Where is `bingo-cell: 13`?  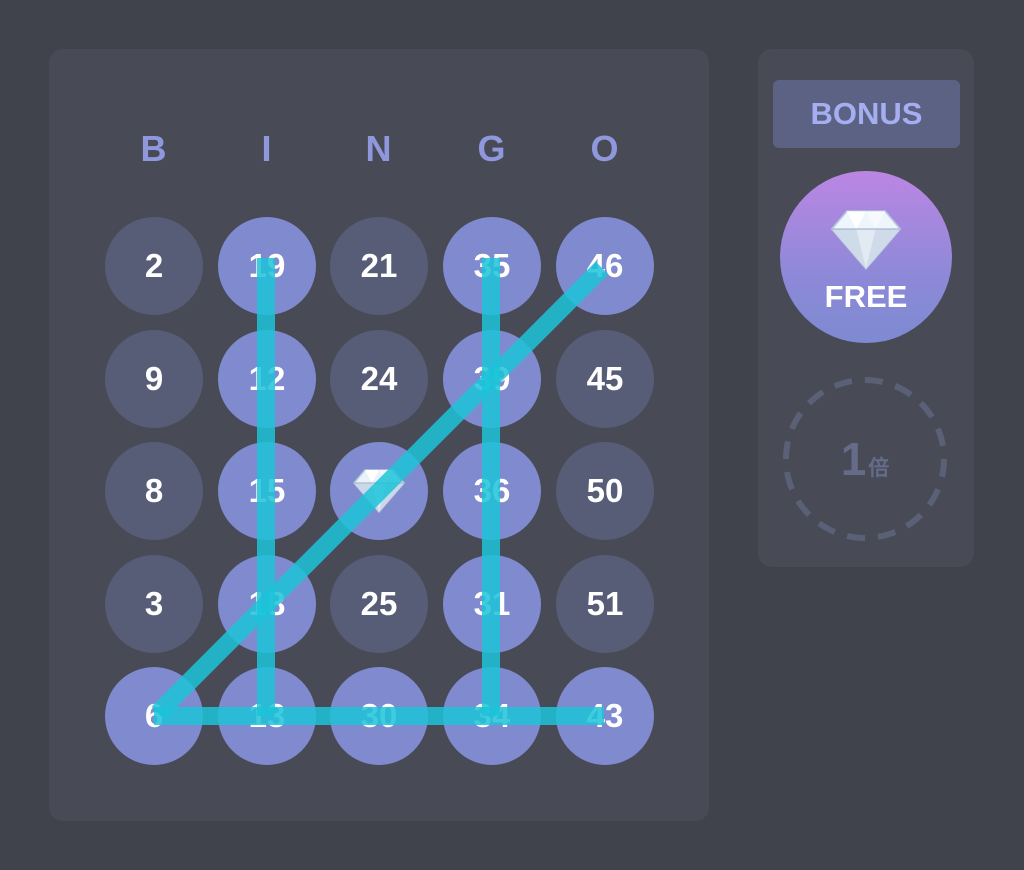 bingo-cell: 13 is located at coordinates (267, 716).